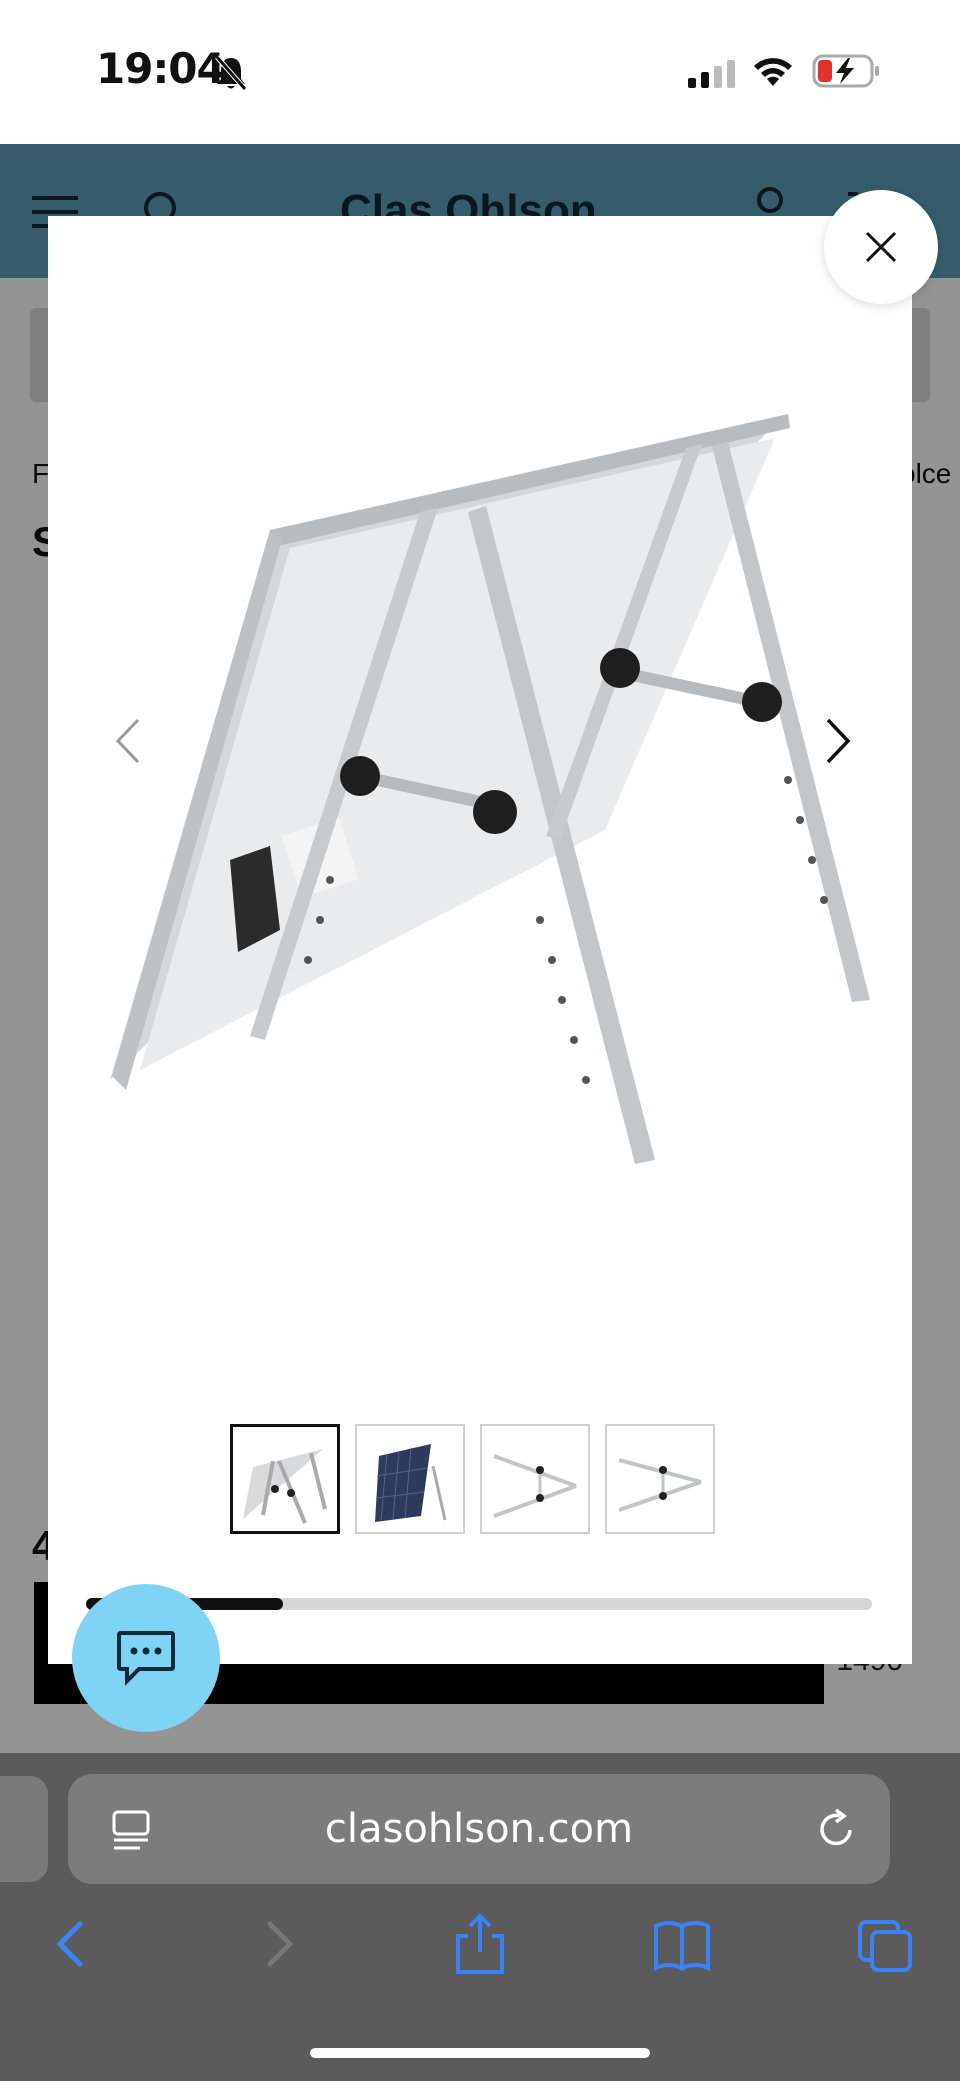 This screenshot has height=2081, width=960. I want to click on address-bar: clasohlson.com, so click(479, 1829).